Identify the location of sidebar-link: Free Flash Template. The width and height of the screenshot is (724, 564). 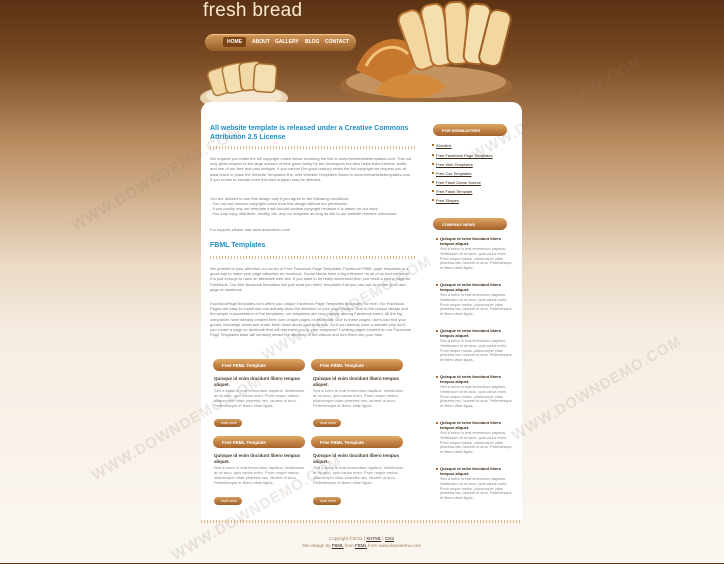
(451, 191).